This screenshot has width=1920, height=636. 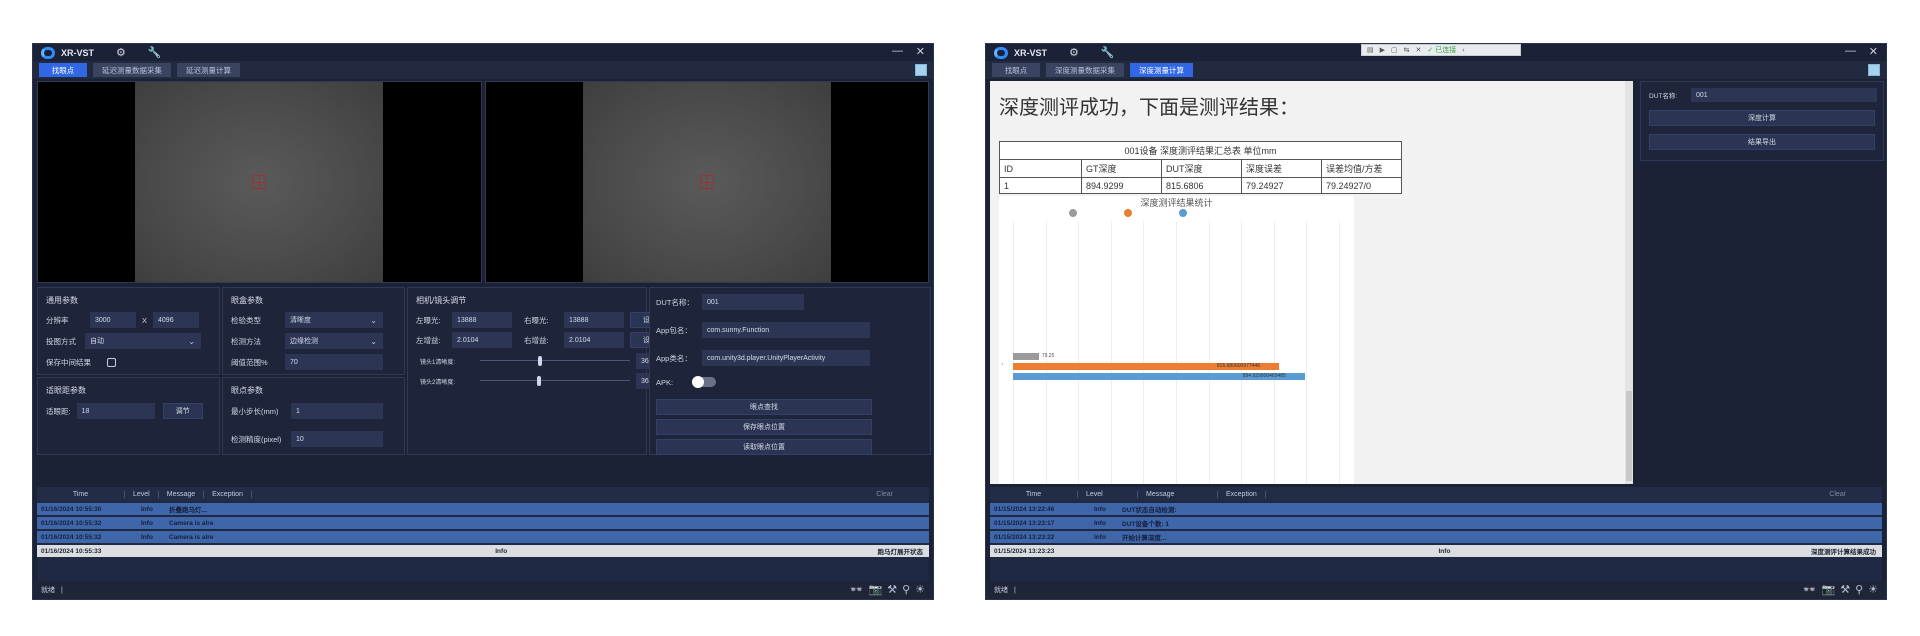 What do you see at coordinates (1201, 185) in the screenshot?
I see `cell-dut-depth: 815.6806` at bounding box center [1201, 185].